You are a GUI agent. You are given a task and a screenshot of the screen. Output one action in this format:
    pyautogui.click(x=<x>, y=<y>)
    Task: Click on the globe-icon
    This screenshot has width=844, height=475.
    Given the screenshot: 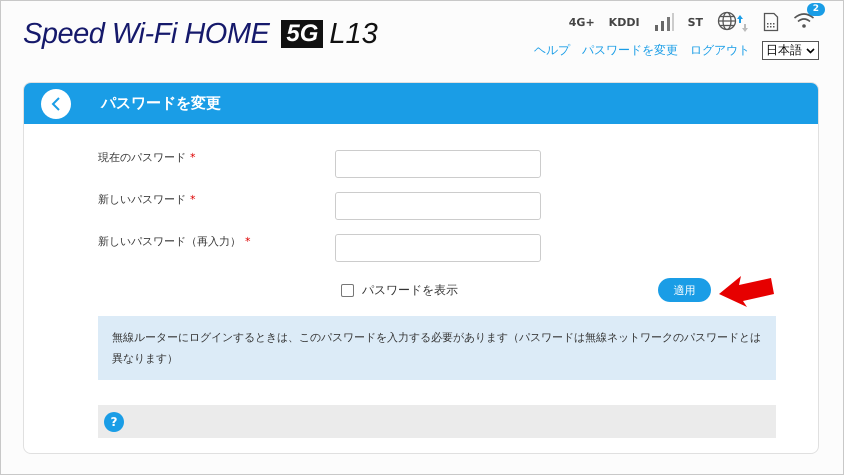 What is the action you would take?
    pyautogui.click(x=733, y=22)
    